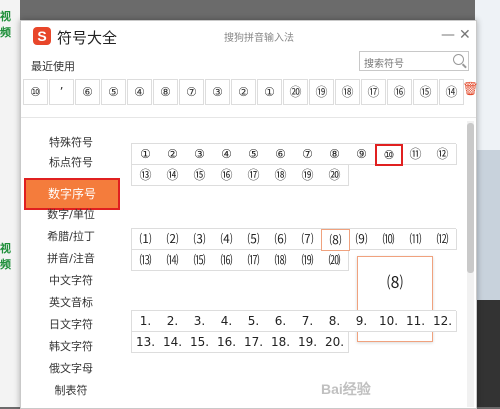  Describe the element at coordinates (335, 321) in the screenshot. I see `symbol-cell: 8.` at that location.